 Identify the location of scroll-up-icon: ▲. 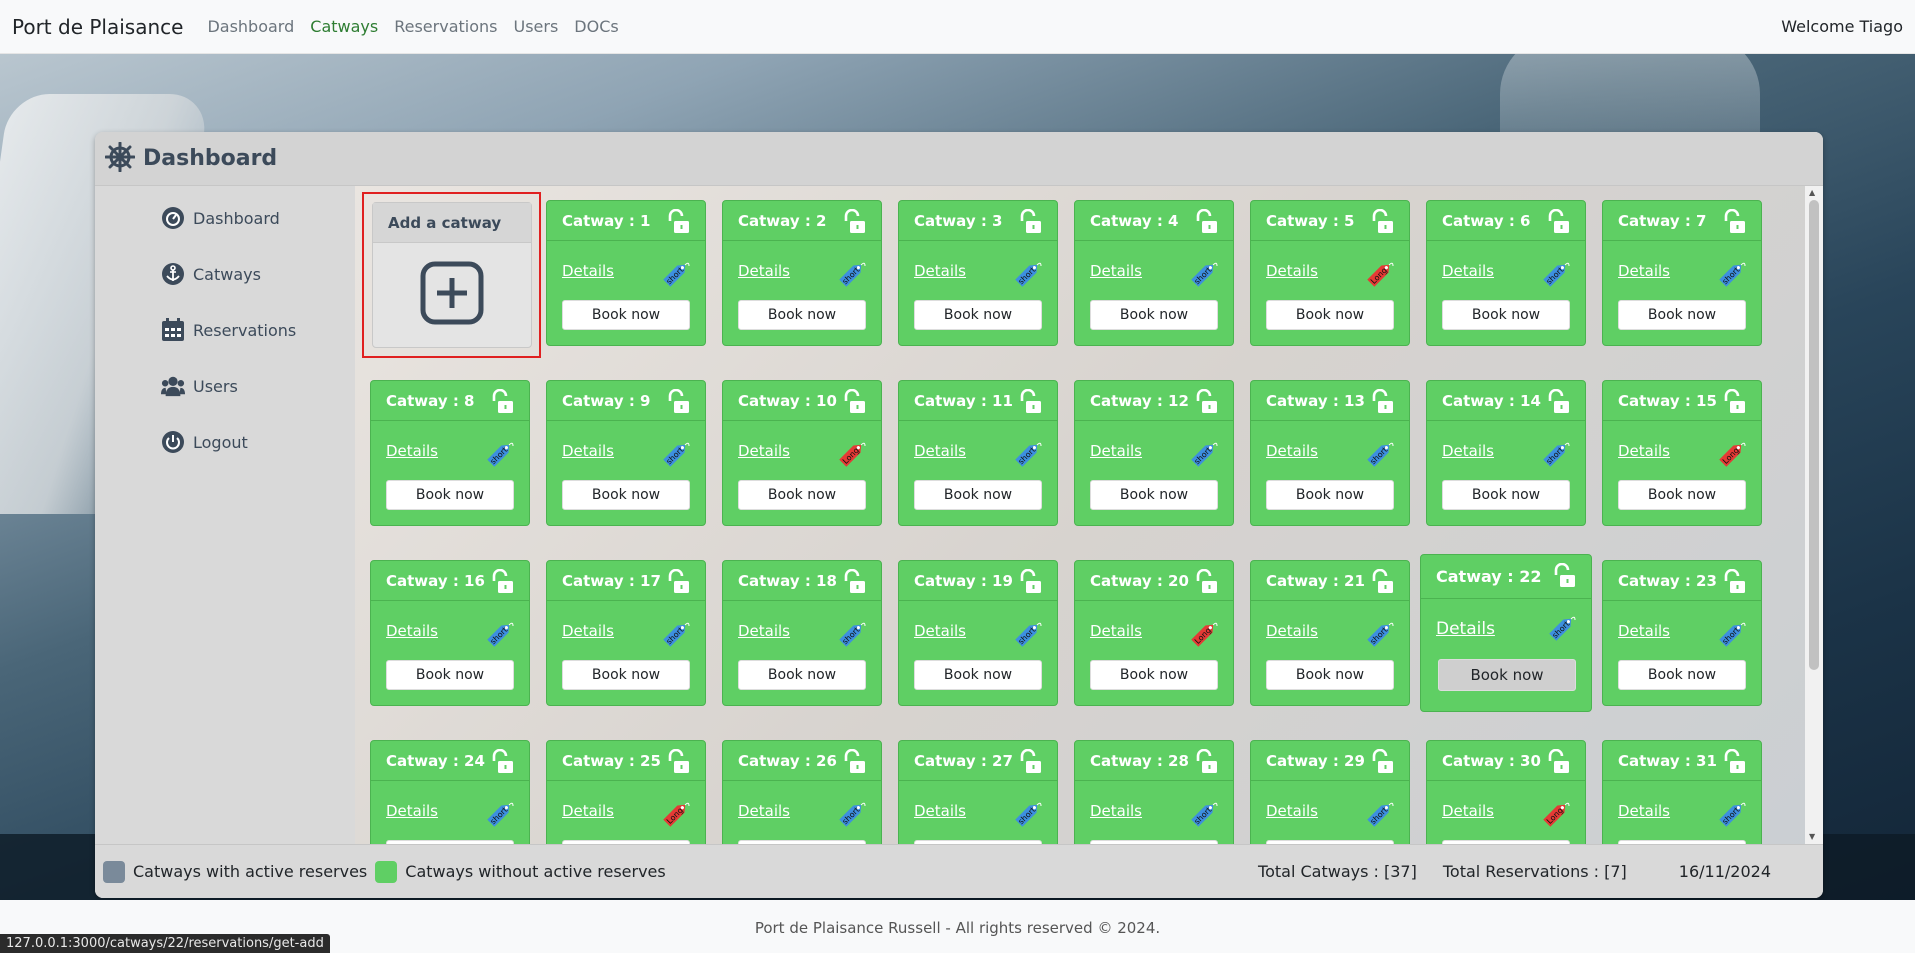
(1812, 192).